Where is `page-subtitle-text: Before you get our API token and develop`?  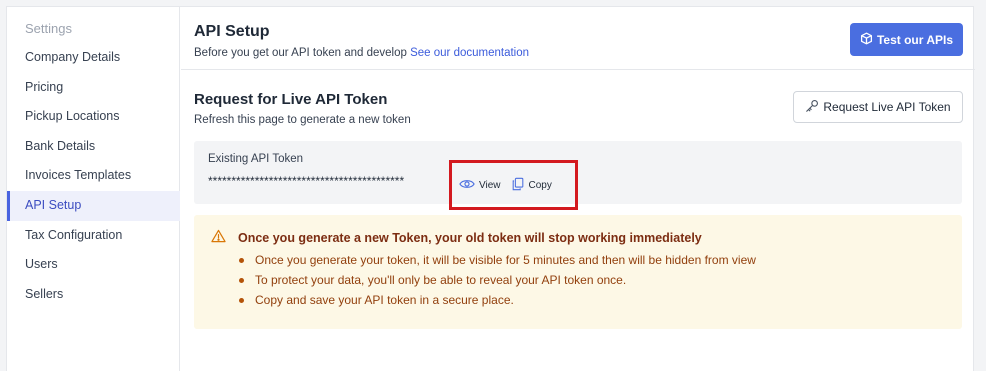
page-subtitle-text: Before you get our API token and develop is located at coordinates (300, 53).